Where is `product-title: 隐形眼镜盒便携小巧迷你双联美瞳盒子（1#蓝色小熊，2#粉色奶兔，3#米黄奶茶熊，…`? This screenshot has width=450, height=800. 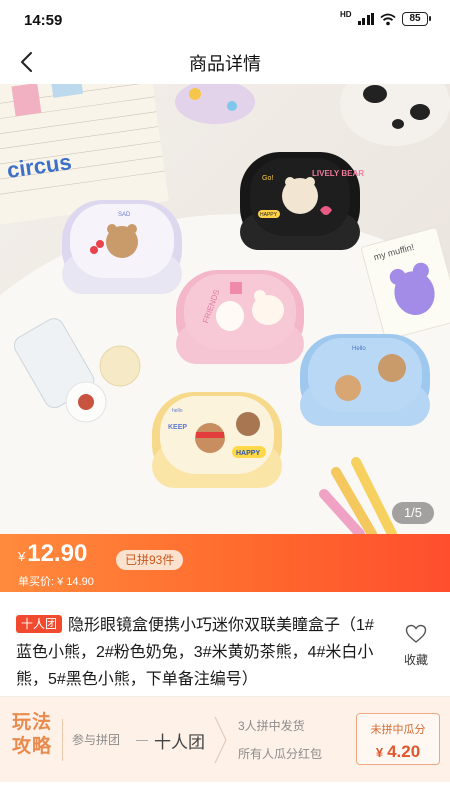
product-title: 隐形眼镜盒便携小巧迷你双联美瞳盒子（1#蓝色小熊，2#粉色奶兔，3#米黄奶茶熊，… is located at coordinates (195, 652).